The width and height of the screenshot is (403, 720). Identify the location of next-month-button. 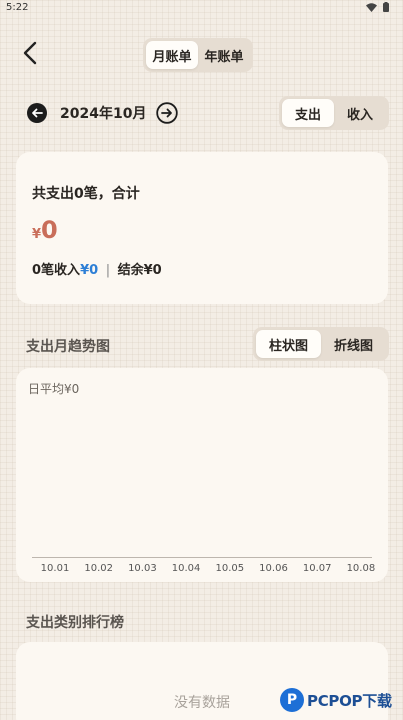
(167, 113).